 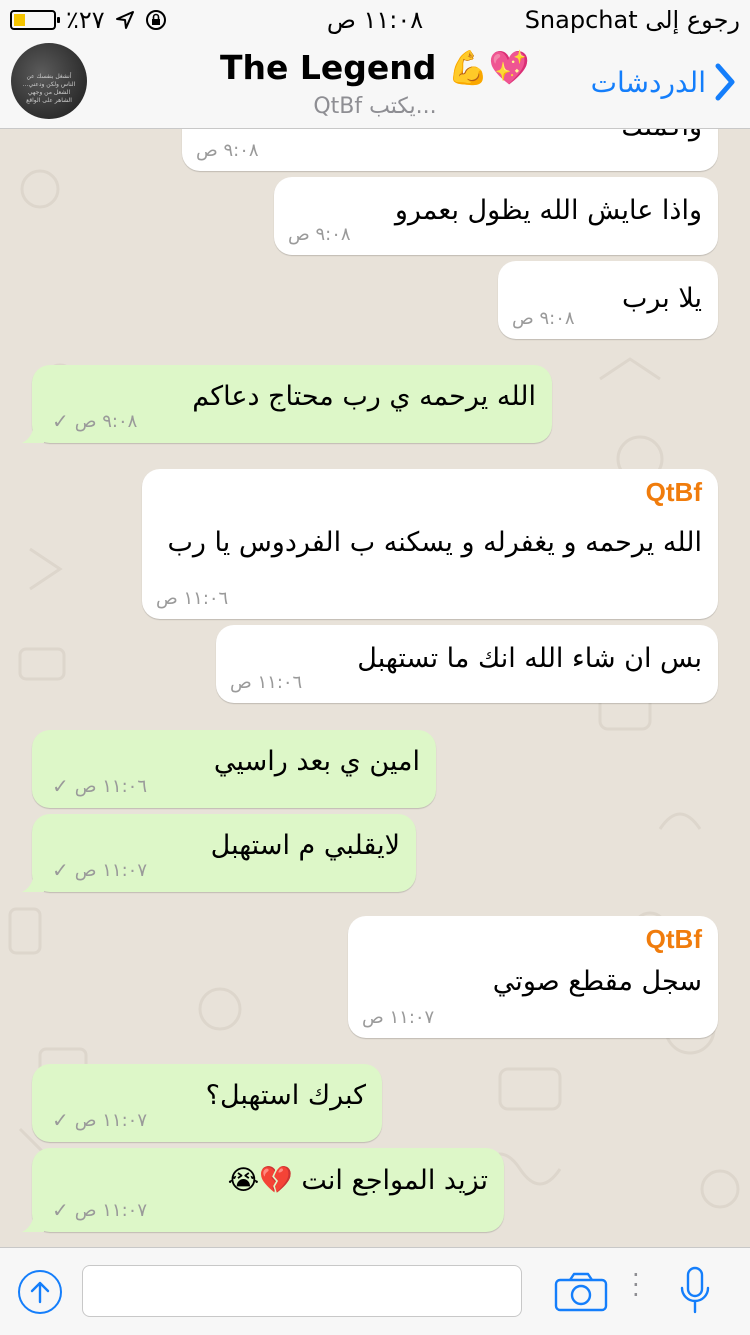 I want to click on microphone-icon, so click(x=695, y=1291).